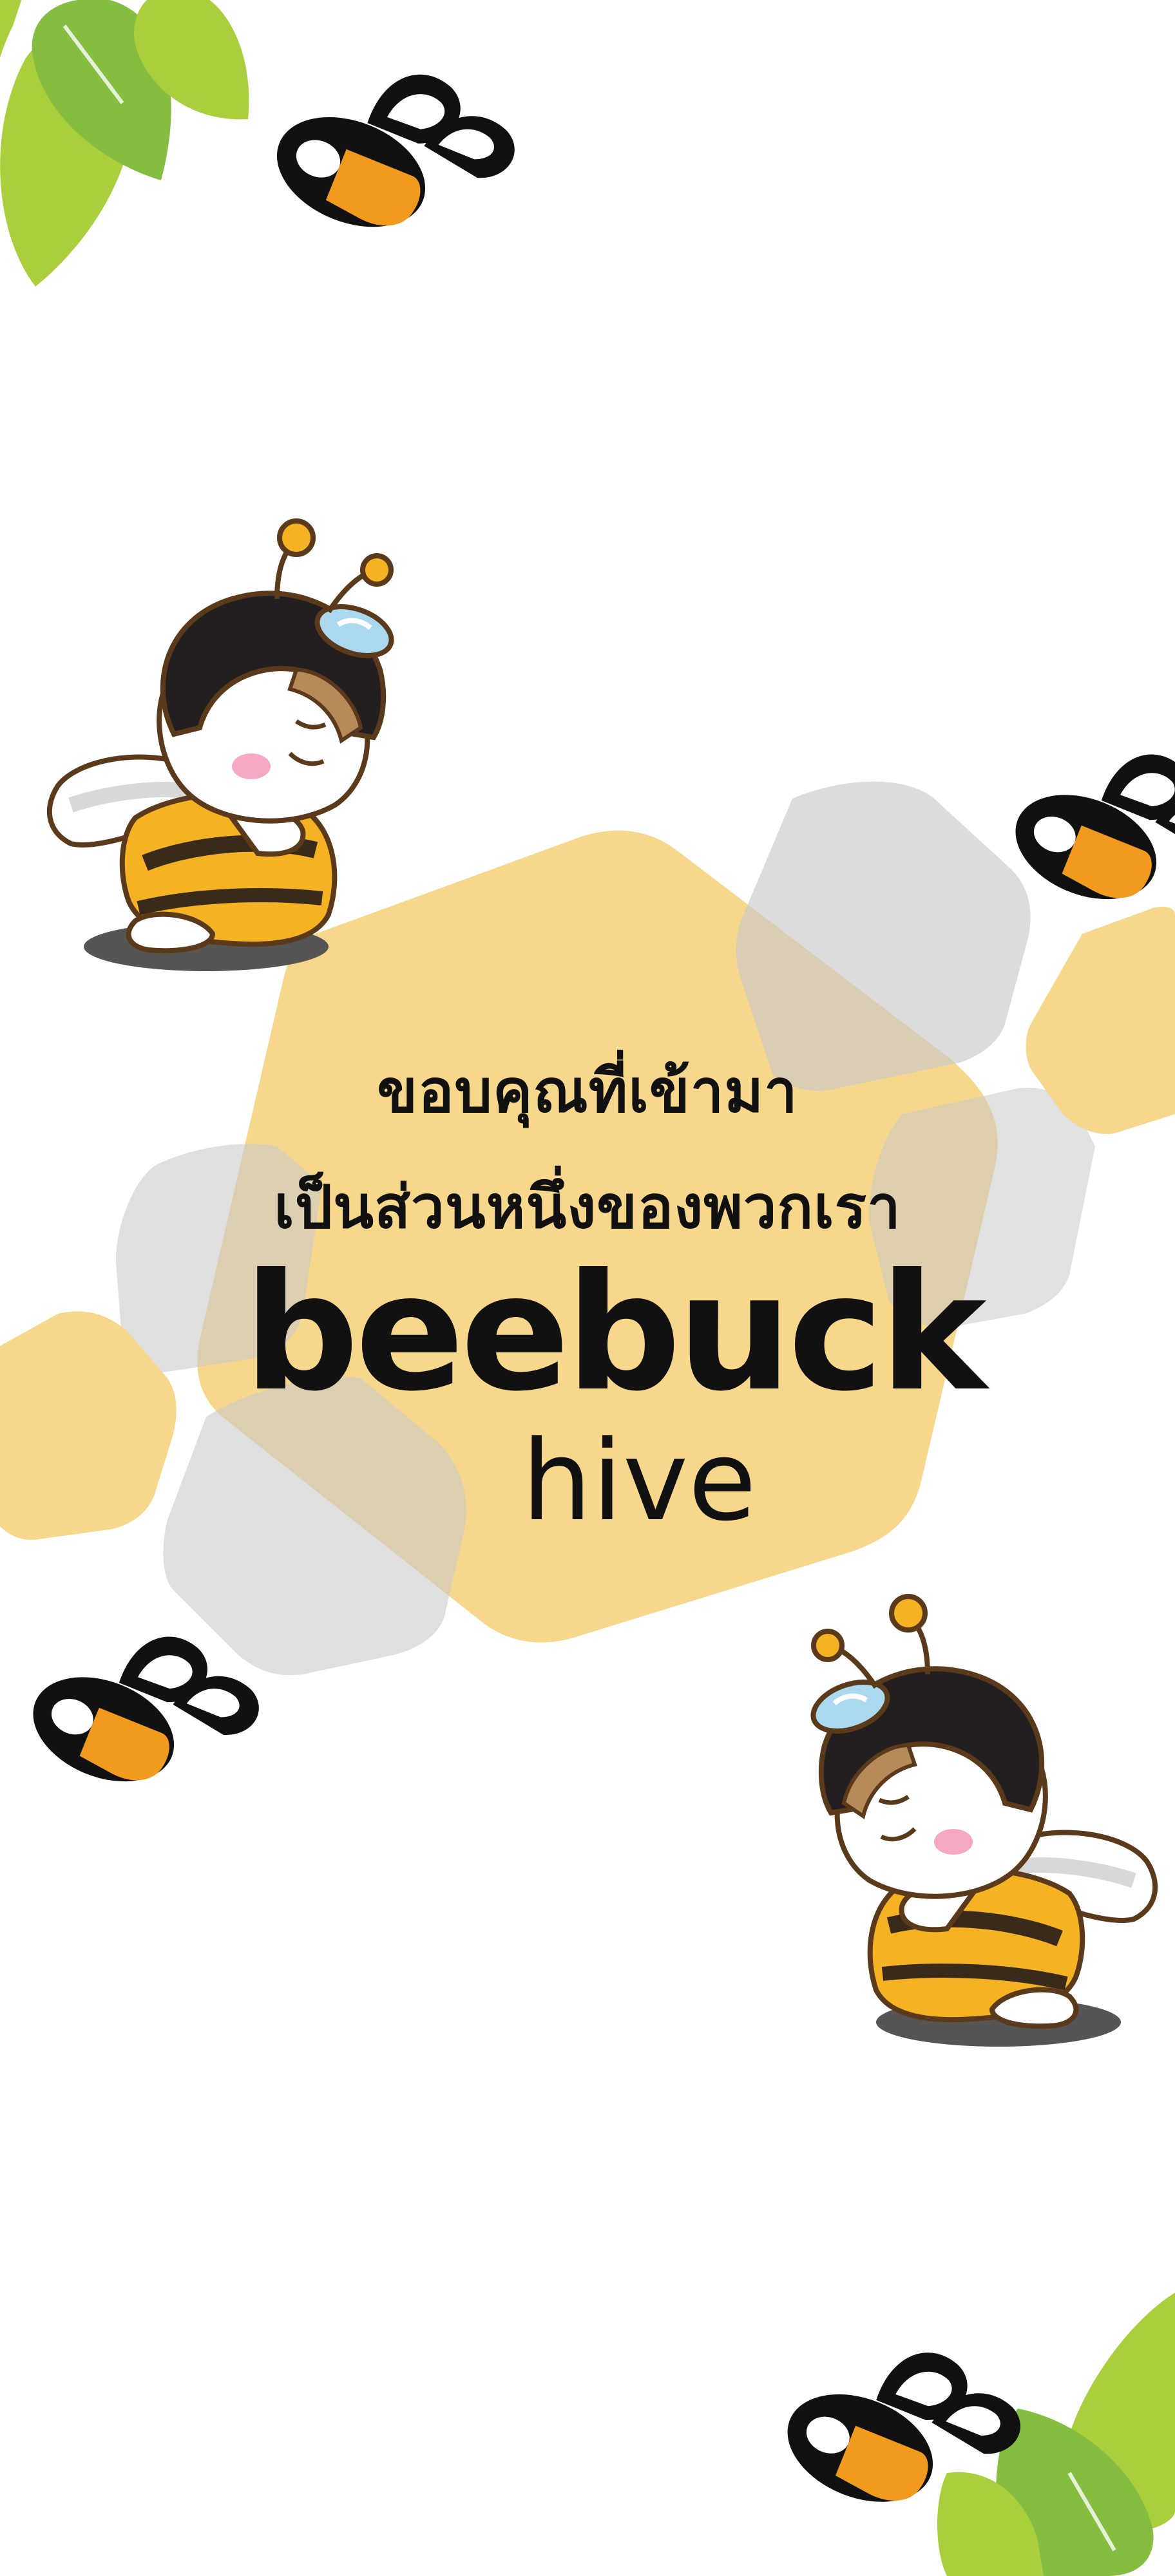 The width and height of the screenshot is (1175, 2576). Describe the element at coordinates (639, 1481) in the screenshot. I see `brand-subtitle: hive` at that location.